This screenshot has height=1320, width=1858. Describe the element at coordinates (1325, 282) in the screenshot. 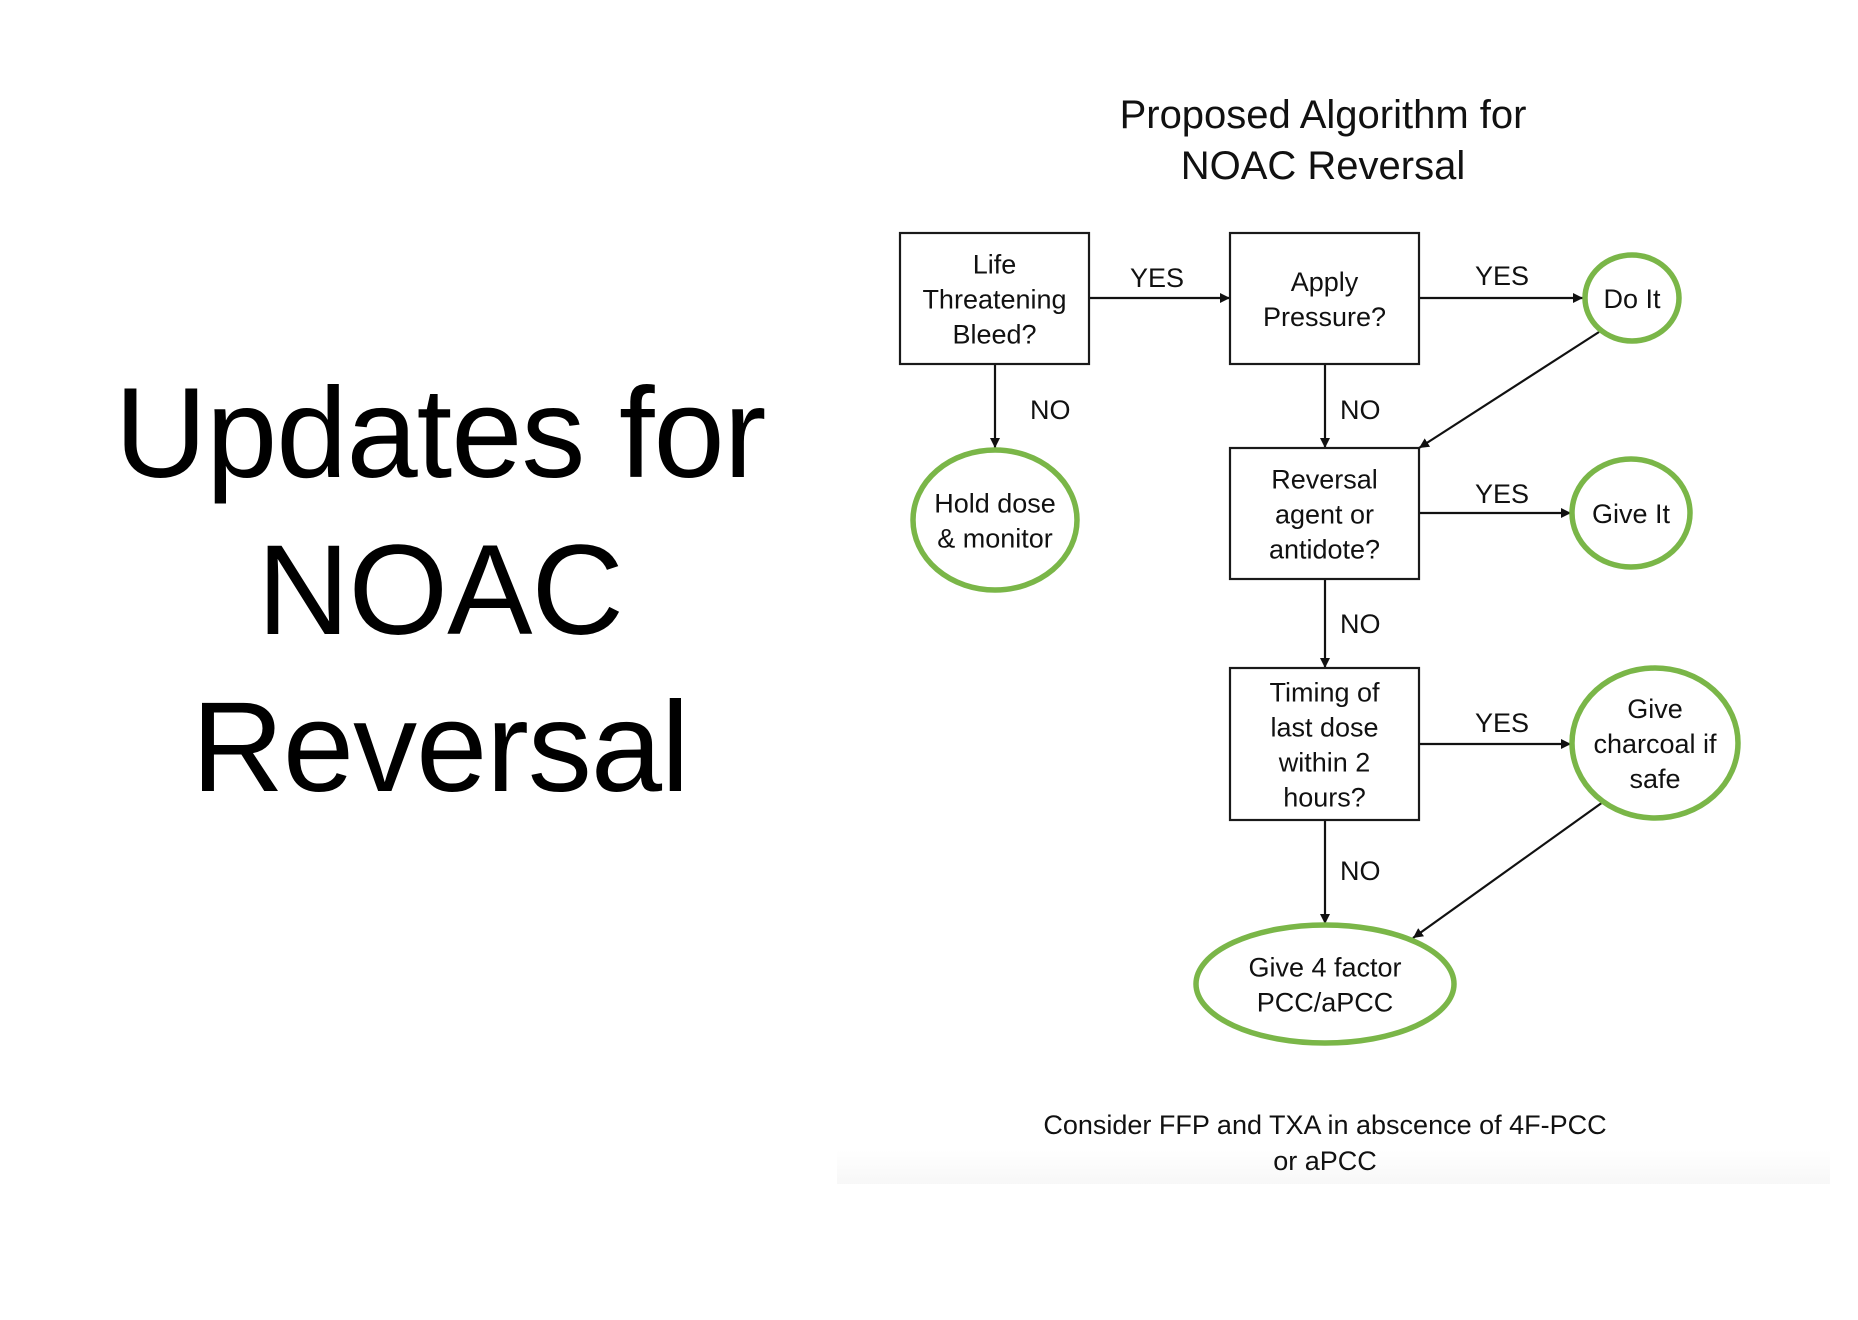

I see `node-text-line: Apply` at that location.